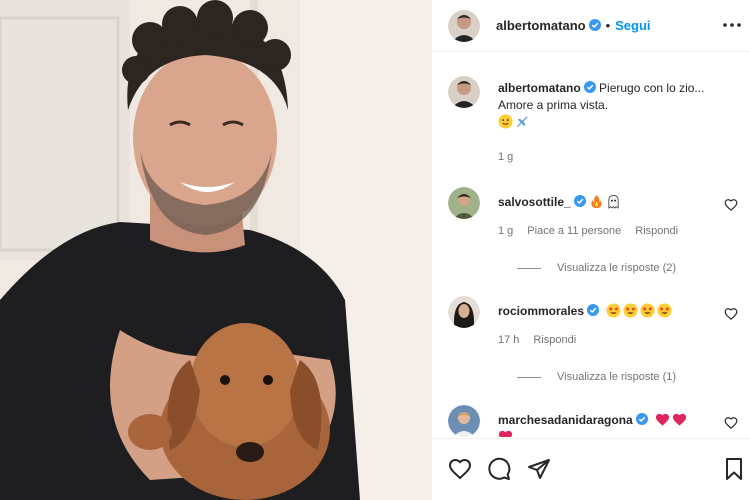 The width and height of the screenshot is (750, 500). I want to click on comment-text: salvosottile_, so click(608, 202).